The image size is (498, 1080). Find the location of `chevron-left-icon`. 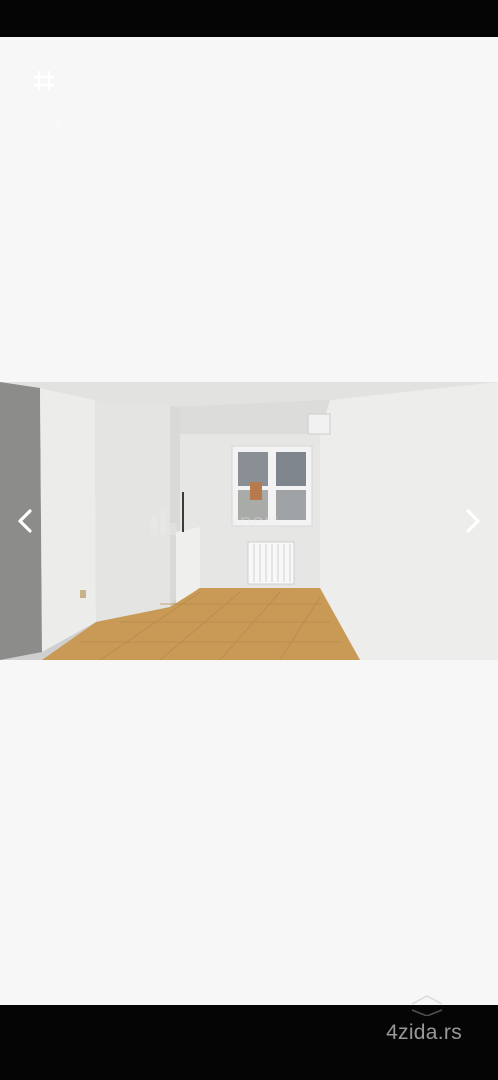

chevron-left-icon is located at coordinates (25, 521).